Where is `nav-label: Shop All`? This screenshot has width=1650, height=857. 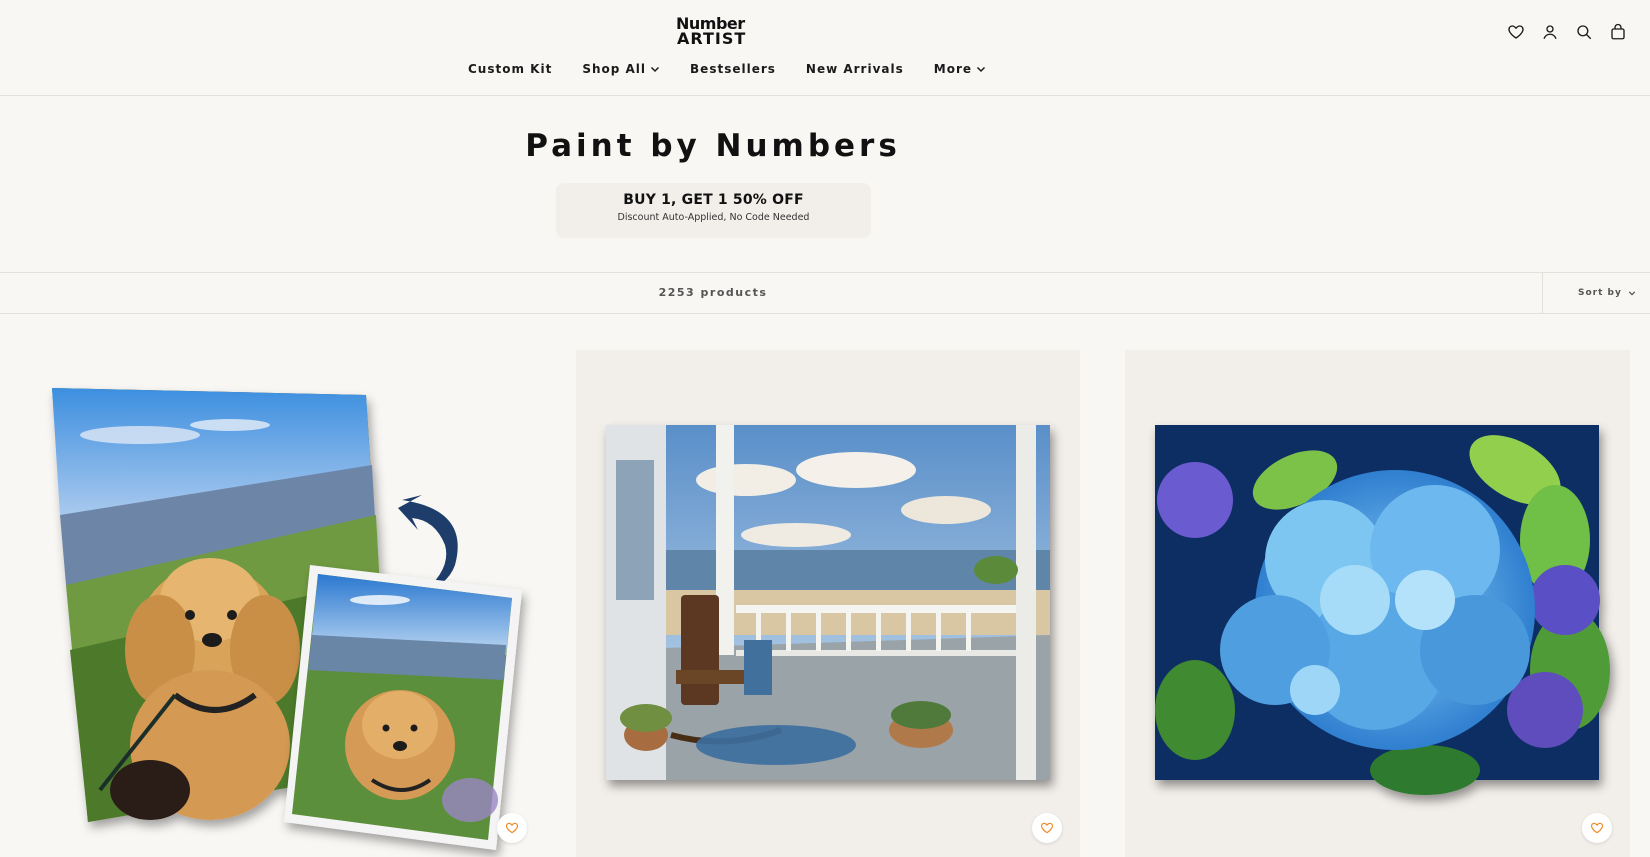
nav-label: Shop All is located at coordinates (614, 69).